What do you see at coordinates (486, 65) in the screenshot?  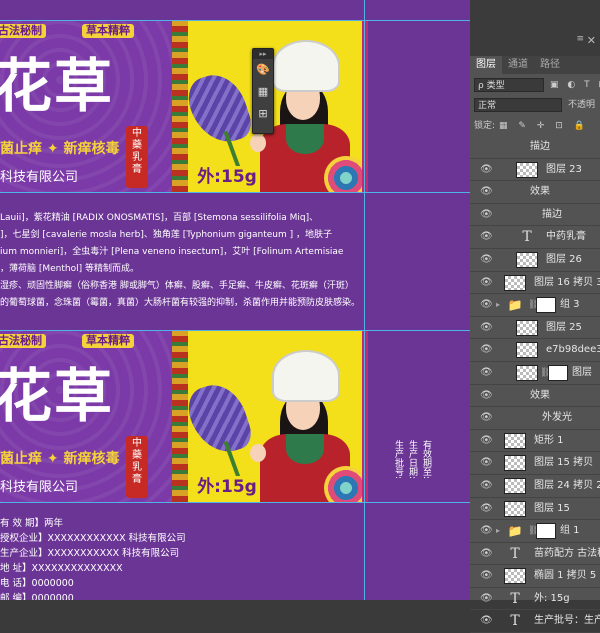 I see `tab-layers: 图层` at bounding box center [486, 65].